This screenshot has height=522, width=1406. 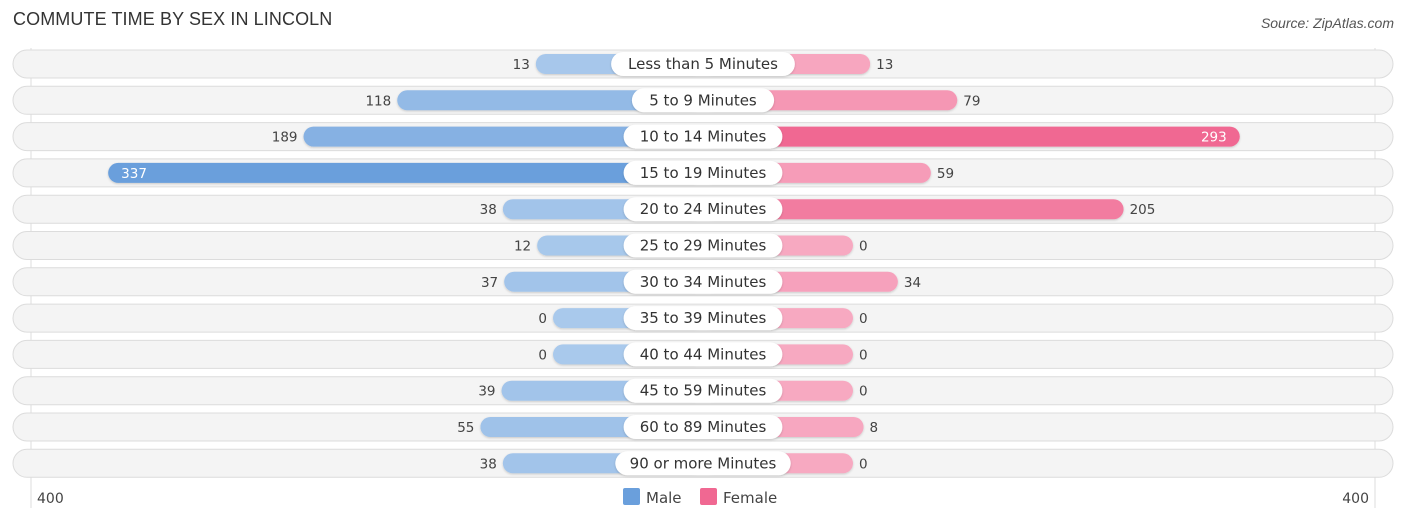 I want to click on chart-row: 10 to 14 Minutes 189 293, so click(x=703, y=137).